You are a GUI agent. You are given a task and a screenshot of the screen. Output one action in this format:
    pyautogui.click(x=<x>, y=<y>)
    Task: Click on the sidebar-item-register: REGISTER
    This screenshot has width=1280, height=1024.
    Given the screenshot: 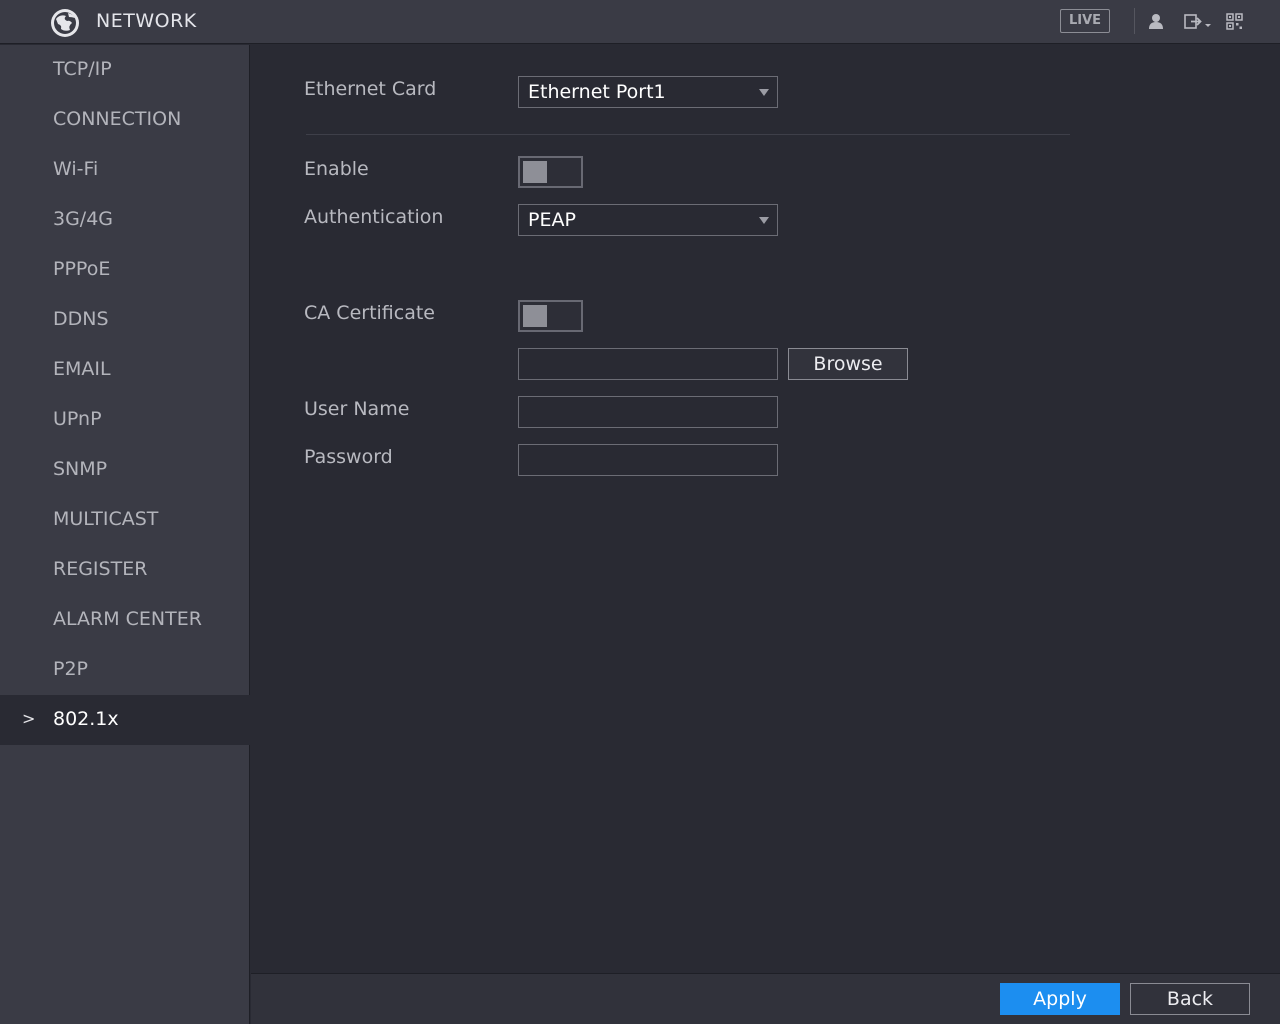 What is the action you would take?
    pyautogui.click(x=125, y=570)
    